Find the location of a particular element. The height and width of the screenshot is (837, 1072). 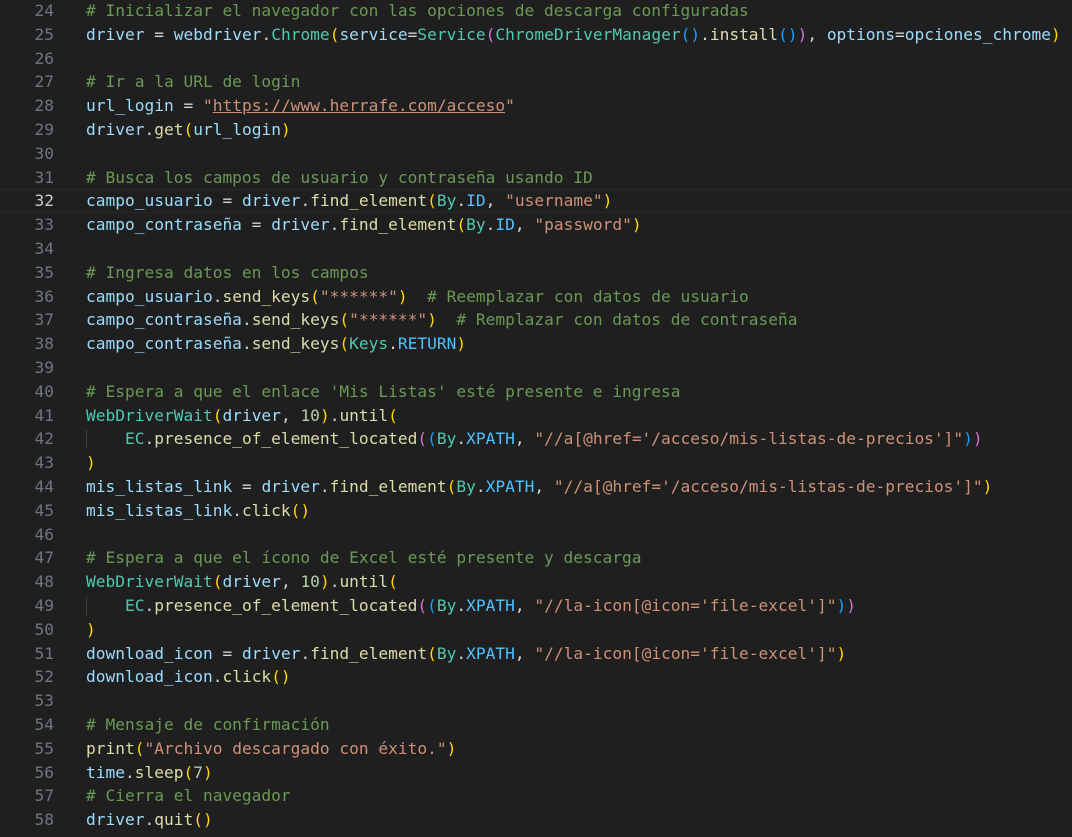

code-token: () is located at coordinates (281, 677).